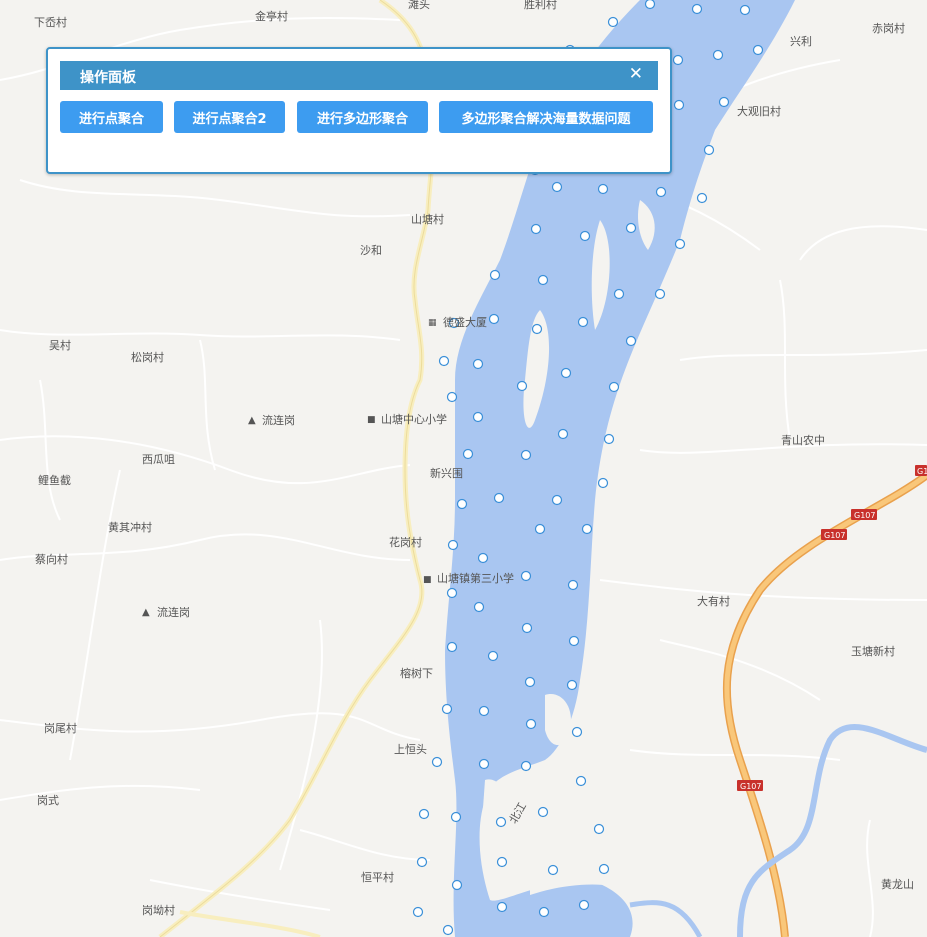 The height and width of the screenshot is (937, 927). What do you see at coordinates (371, 420) in the screenshot?
I see `school-icon: ■` at bounding box center [371, 420].